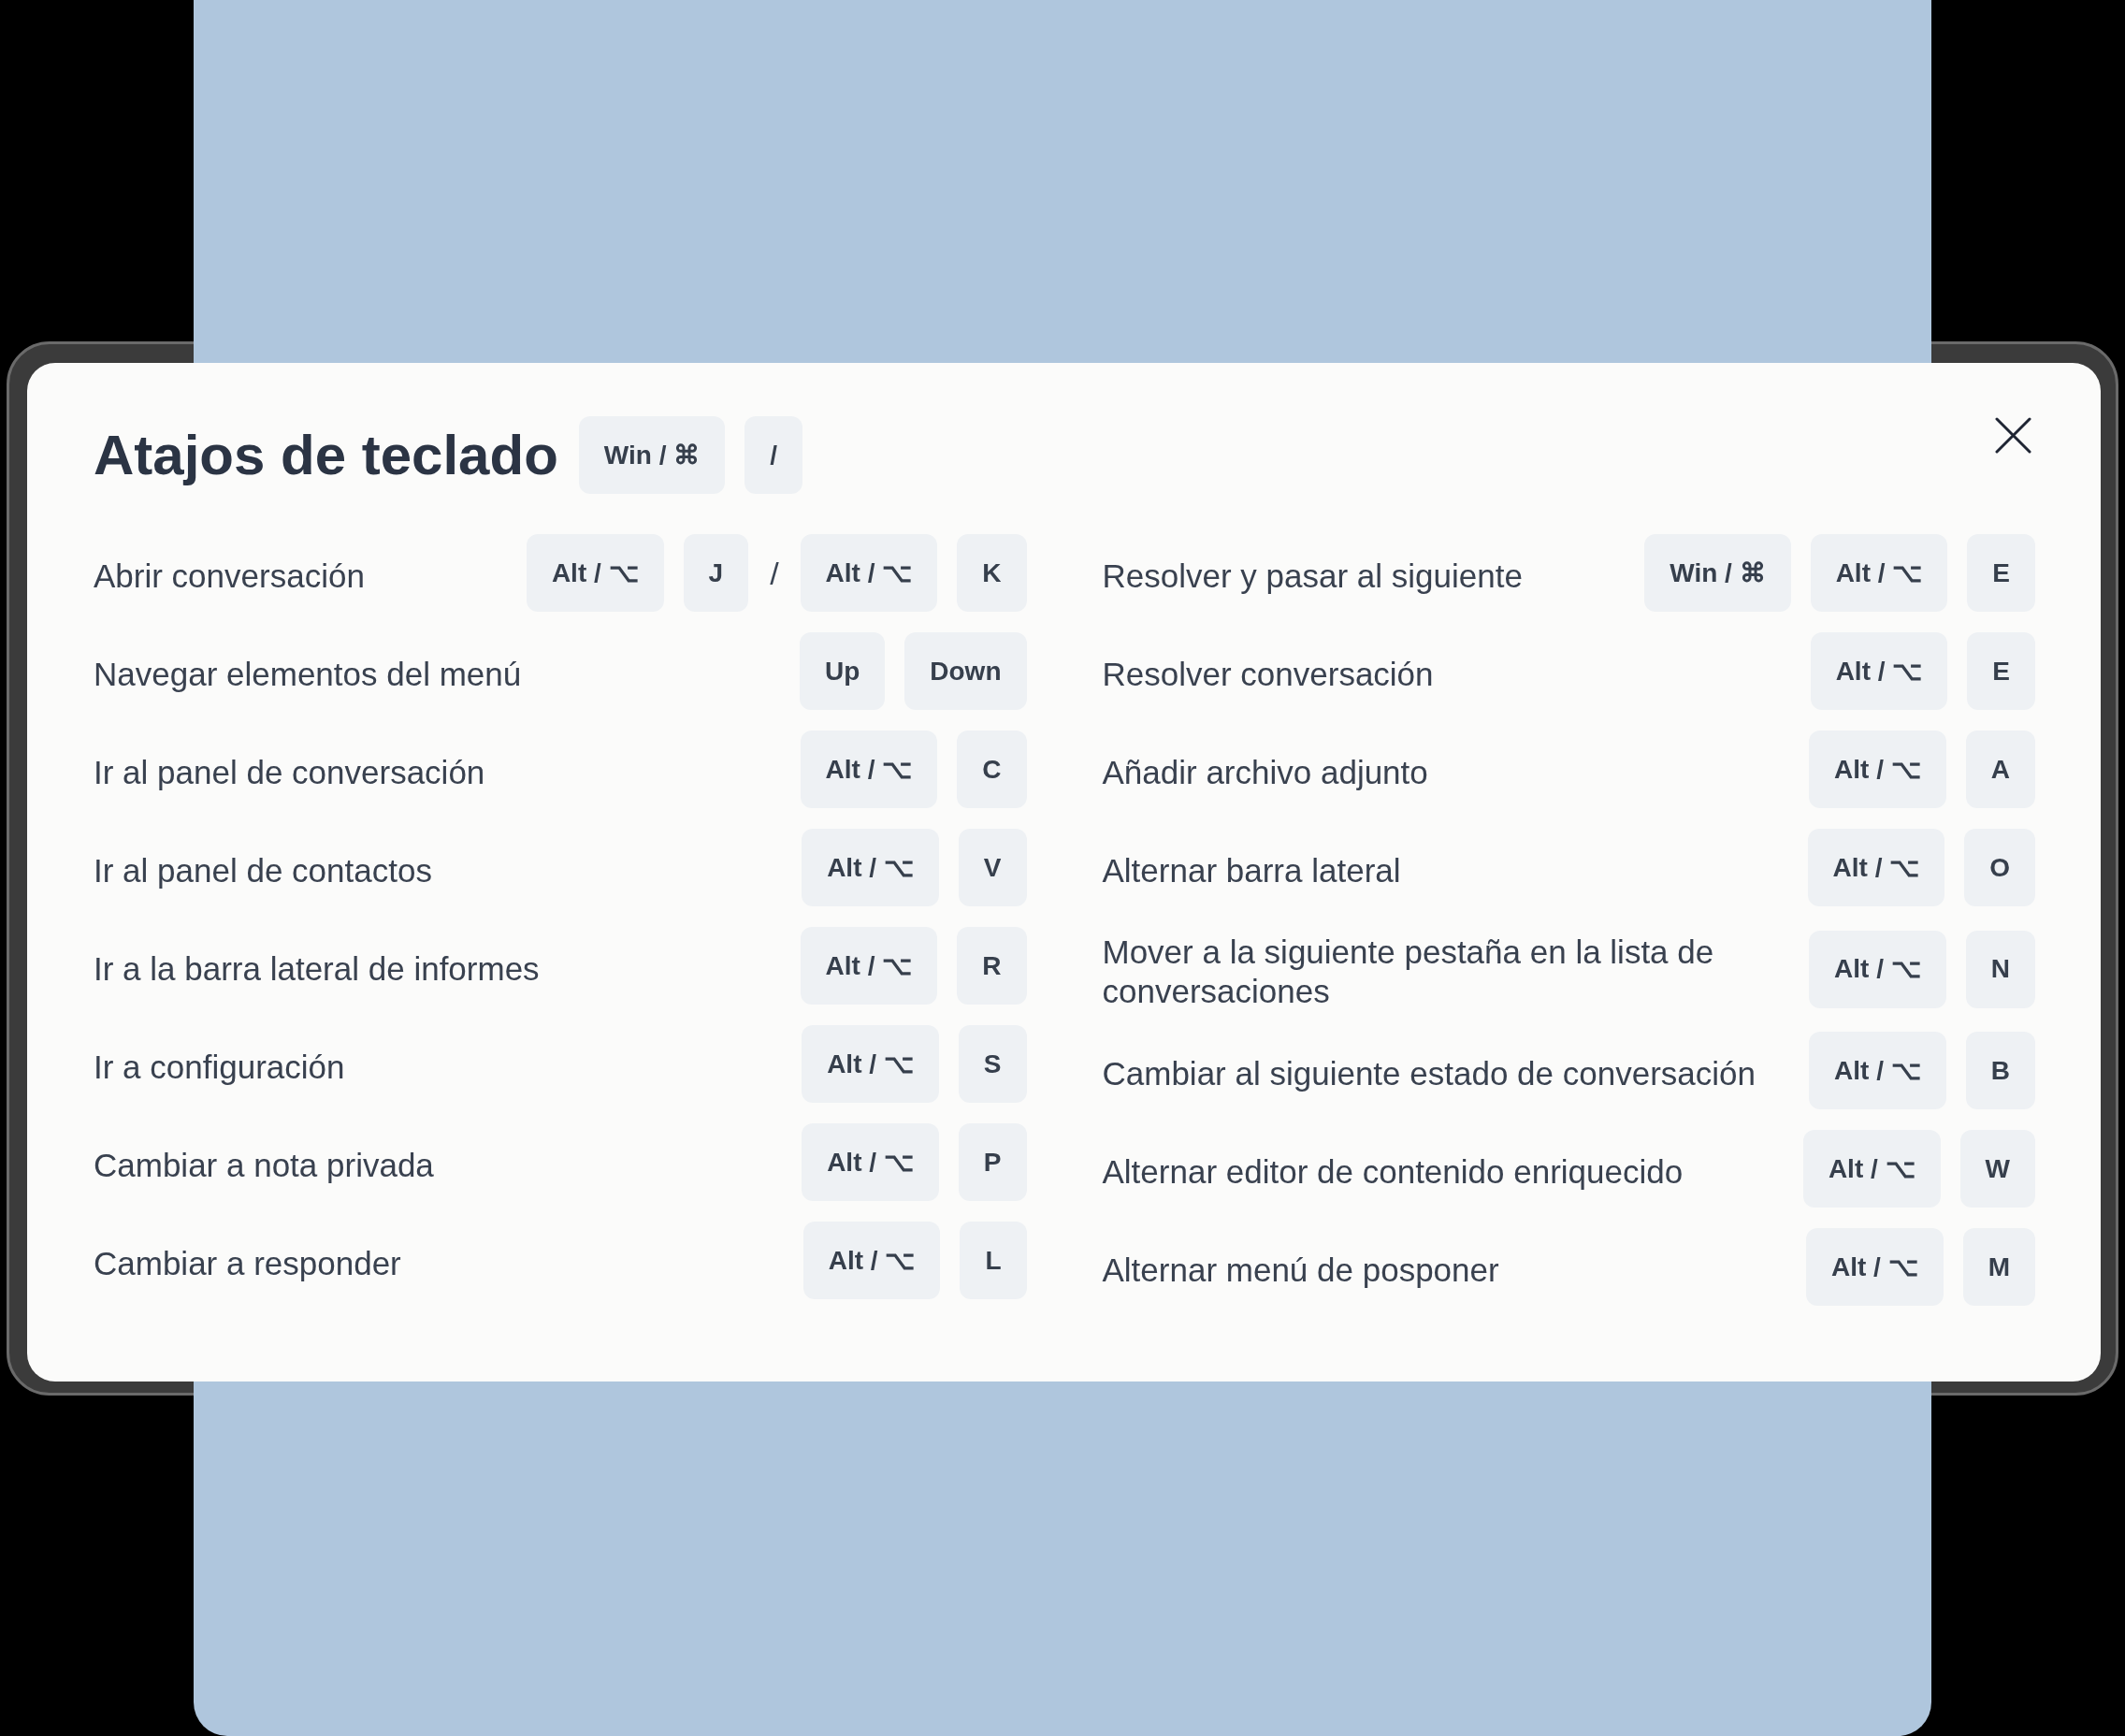  I want to click on shortcut-label: Alternar barra lateral, so click(1251, 870).